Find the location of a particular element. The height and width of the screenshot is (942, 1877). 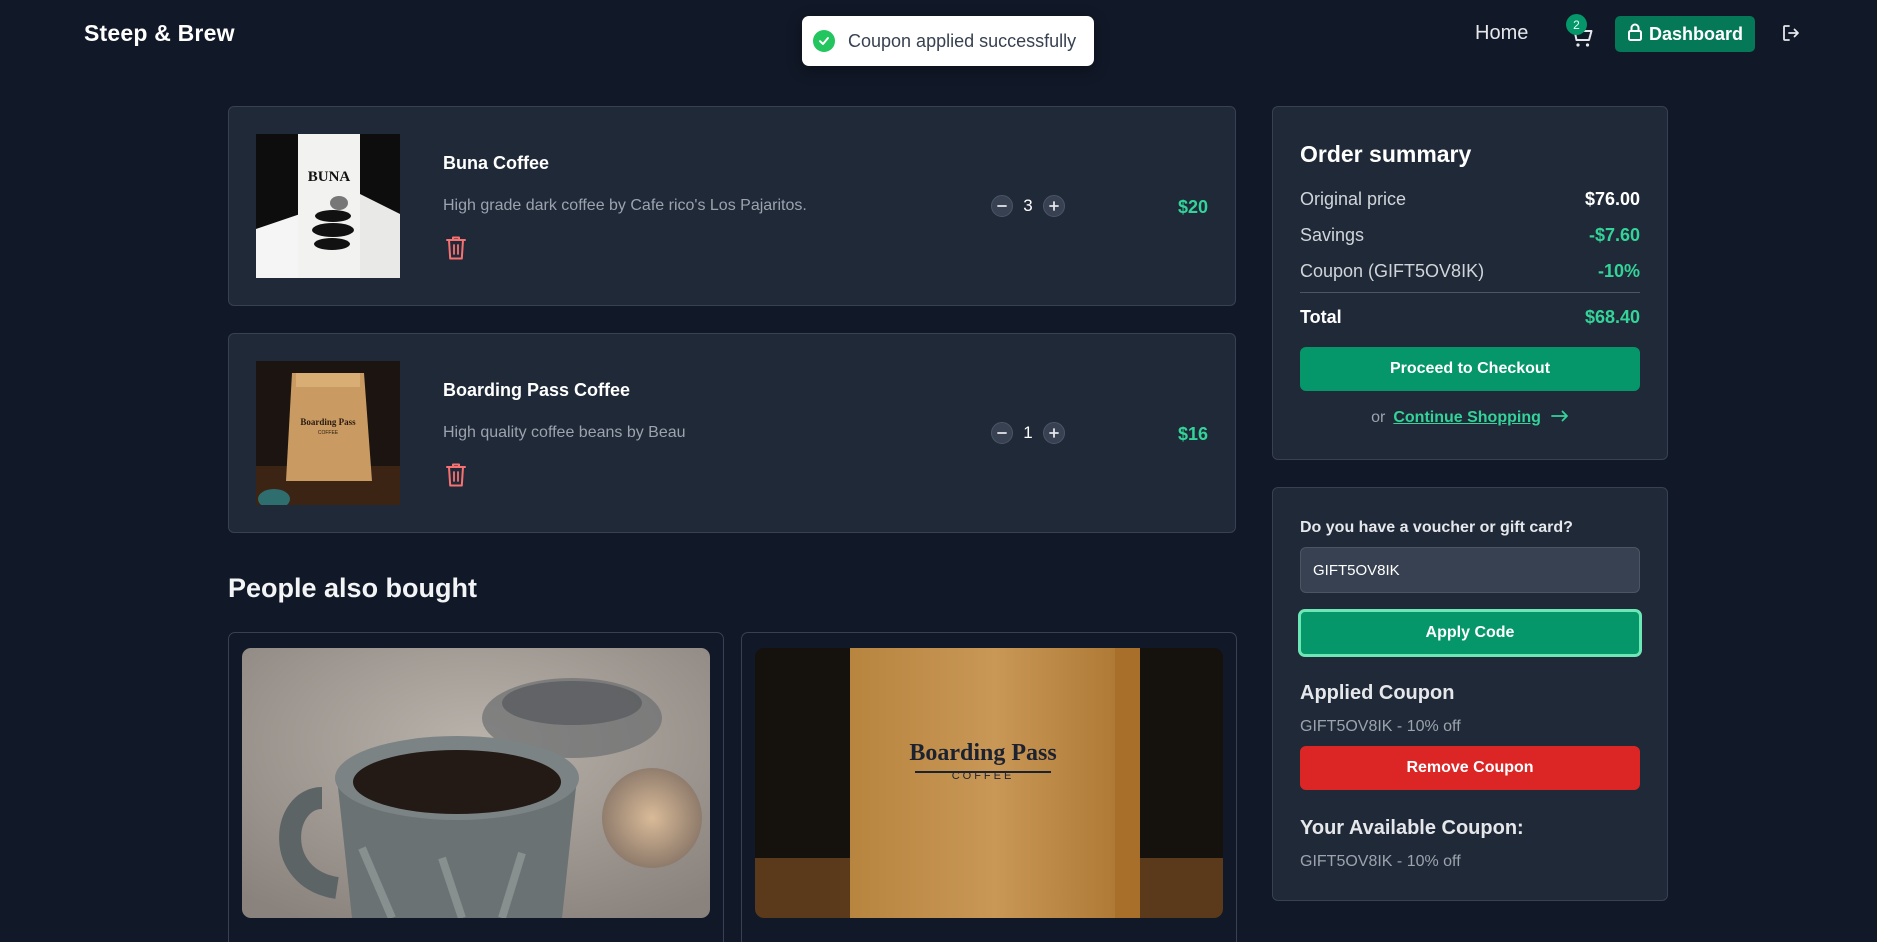

cart-button: 2 is located at coordinates (1586, 32).